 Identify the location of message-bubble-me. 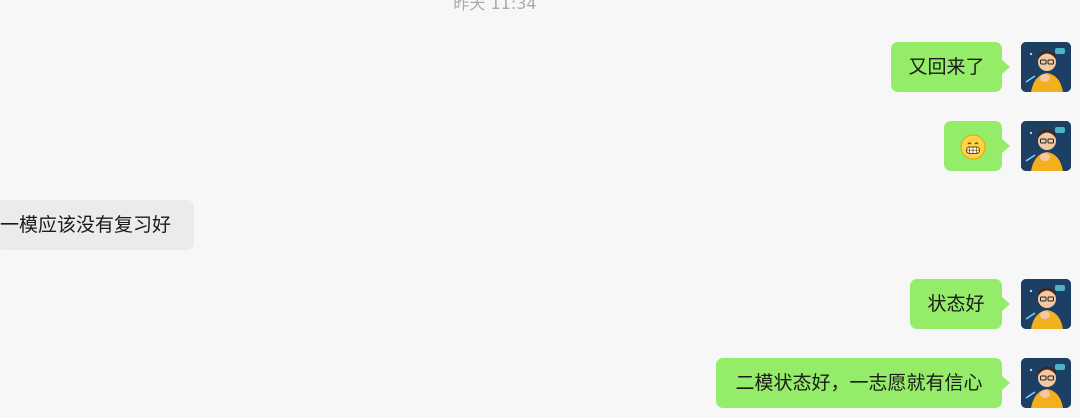
(977, 146).